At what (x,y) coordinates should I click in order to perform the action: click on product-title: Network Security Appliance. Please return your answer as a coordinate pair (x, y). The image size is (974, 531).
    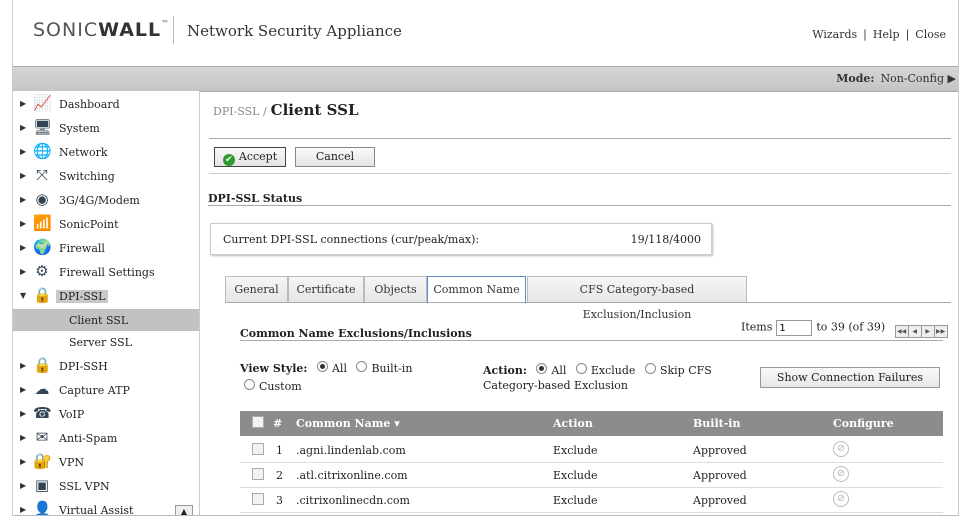
    Looking at the image, I should click on (294, 31).